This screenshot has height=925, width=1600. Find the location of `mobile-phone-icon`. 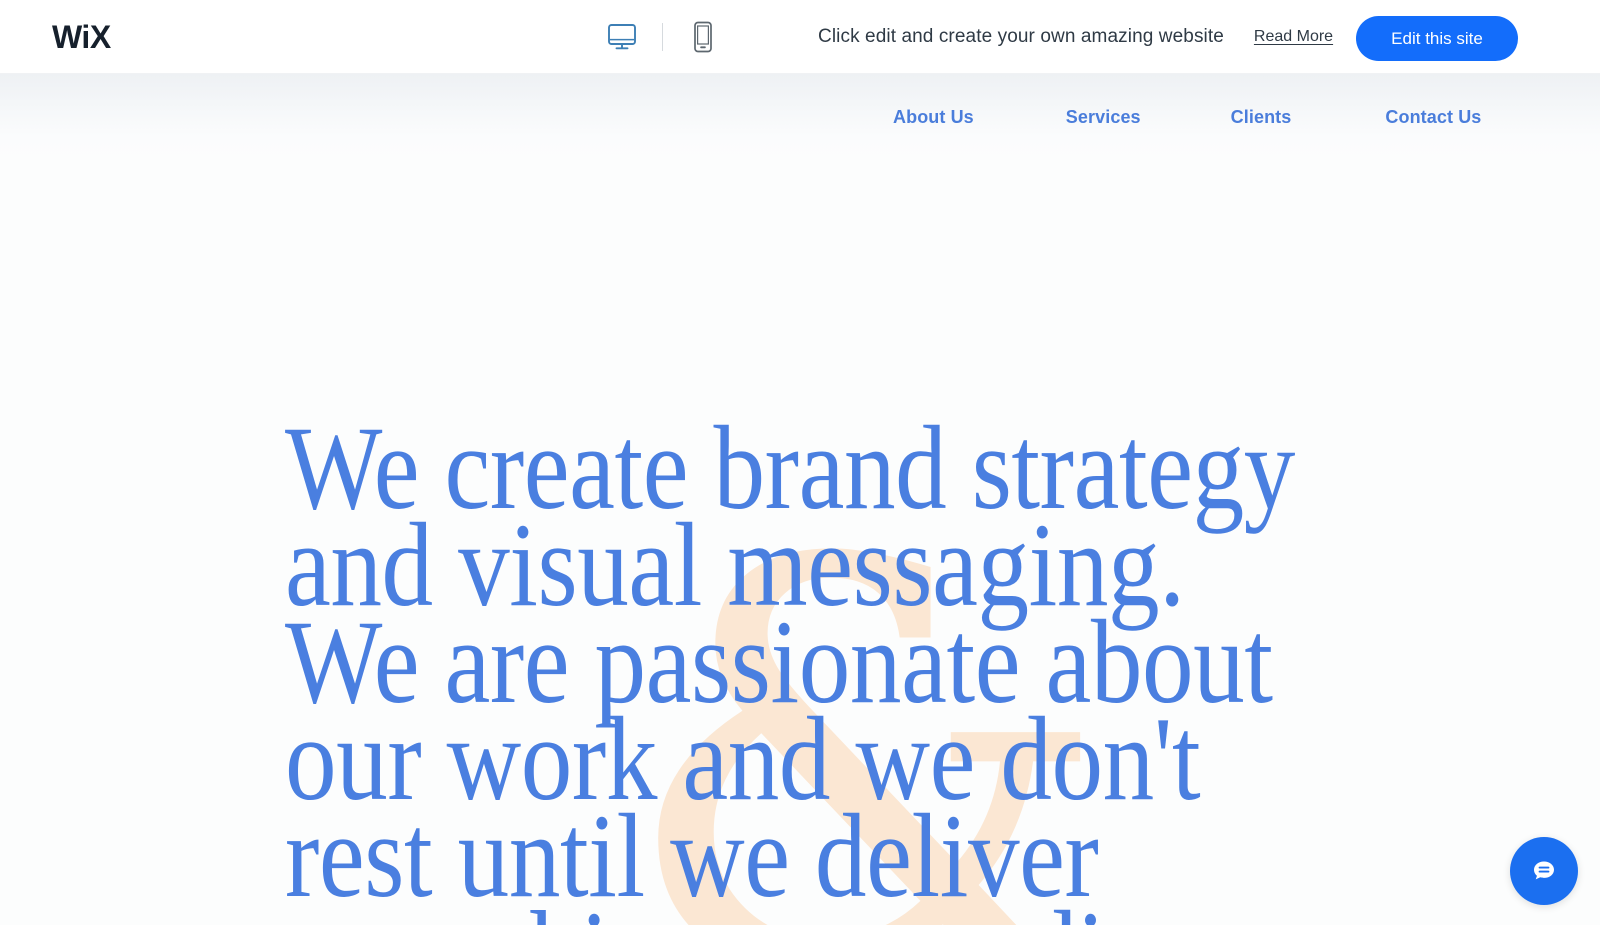

mobile-phone-icon is located at coordinates (703, 37).